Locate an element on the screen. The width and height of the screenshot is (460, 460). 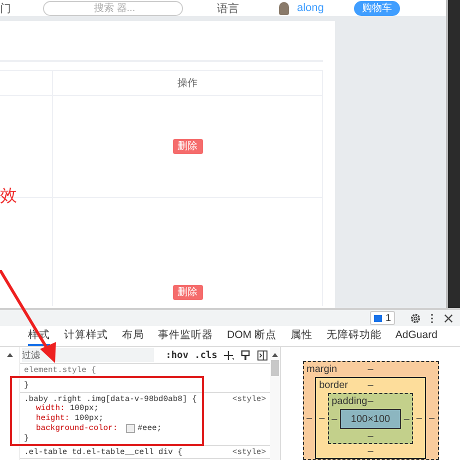
css-selector: .el-table td.el-table__cell div { is located at coordinates (104, 453).